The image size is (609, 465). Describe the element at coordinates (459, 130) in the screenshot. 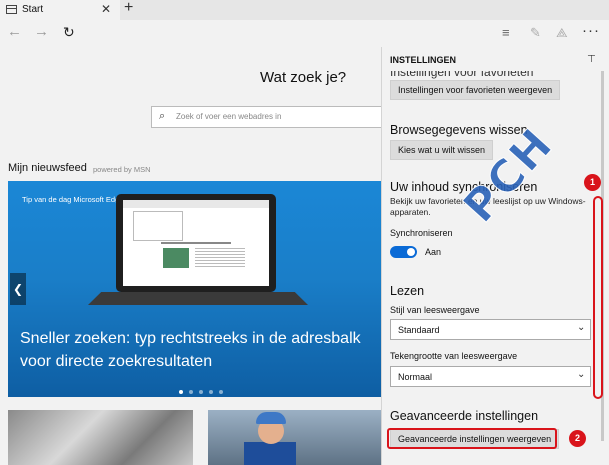

I see `browsing-data-heading: Browsegegevens wissen` at that location.